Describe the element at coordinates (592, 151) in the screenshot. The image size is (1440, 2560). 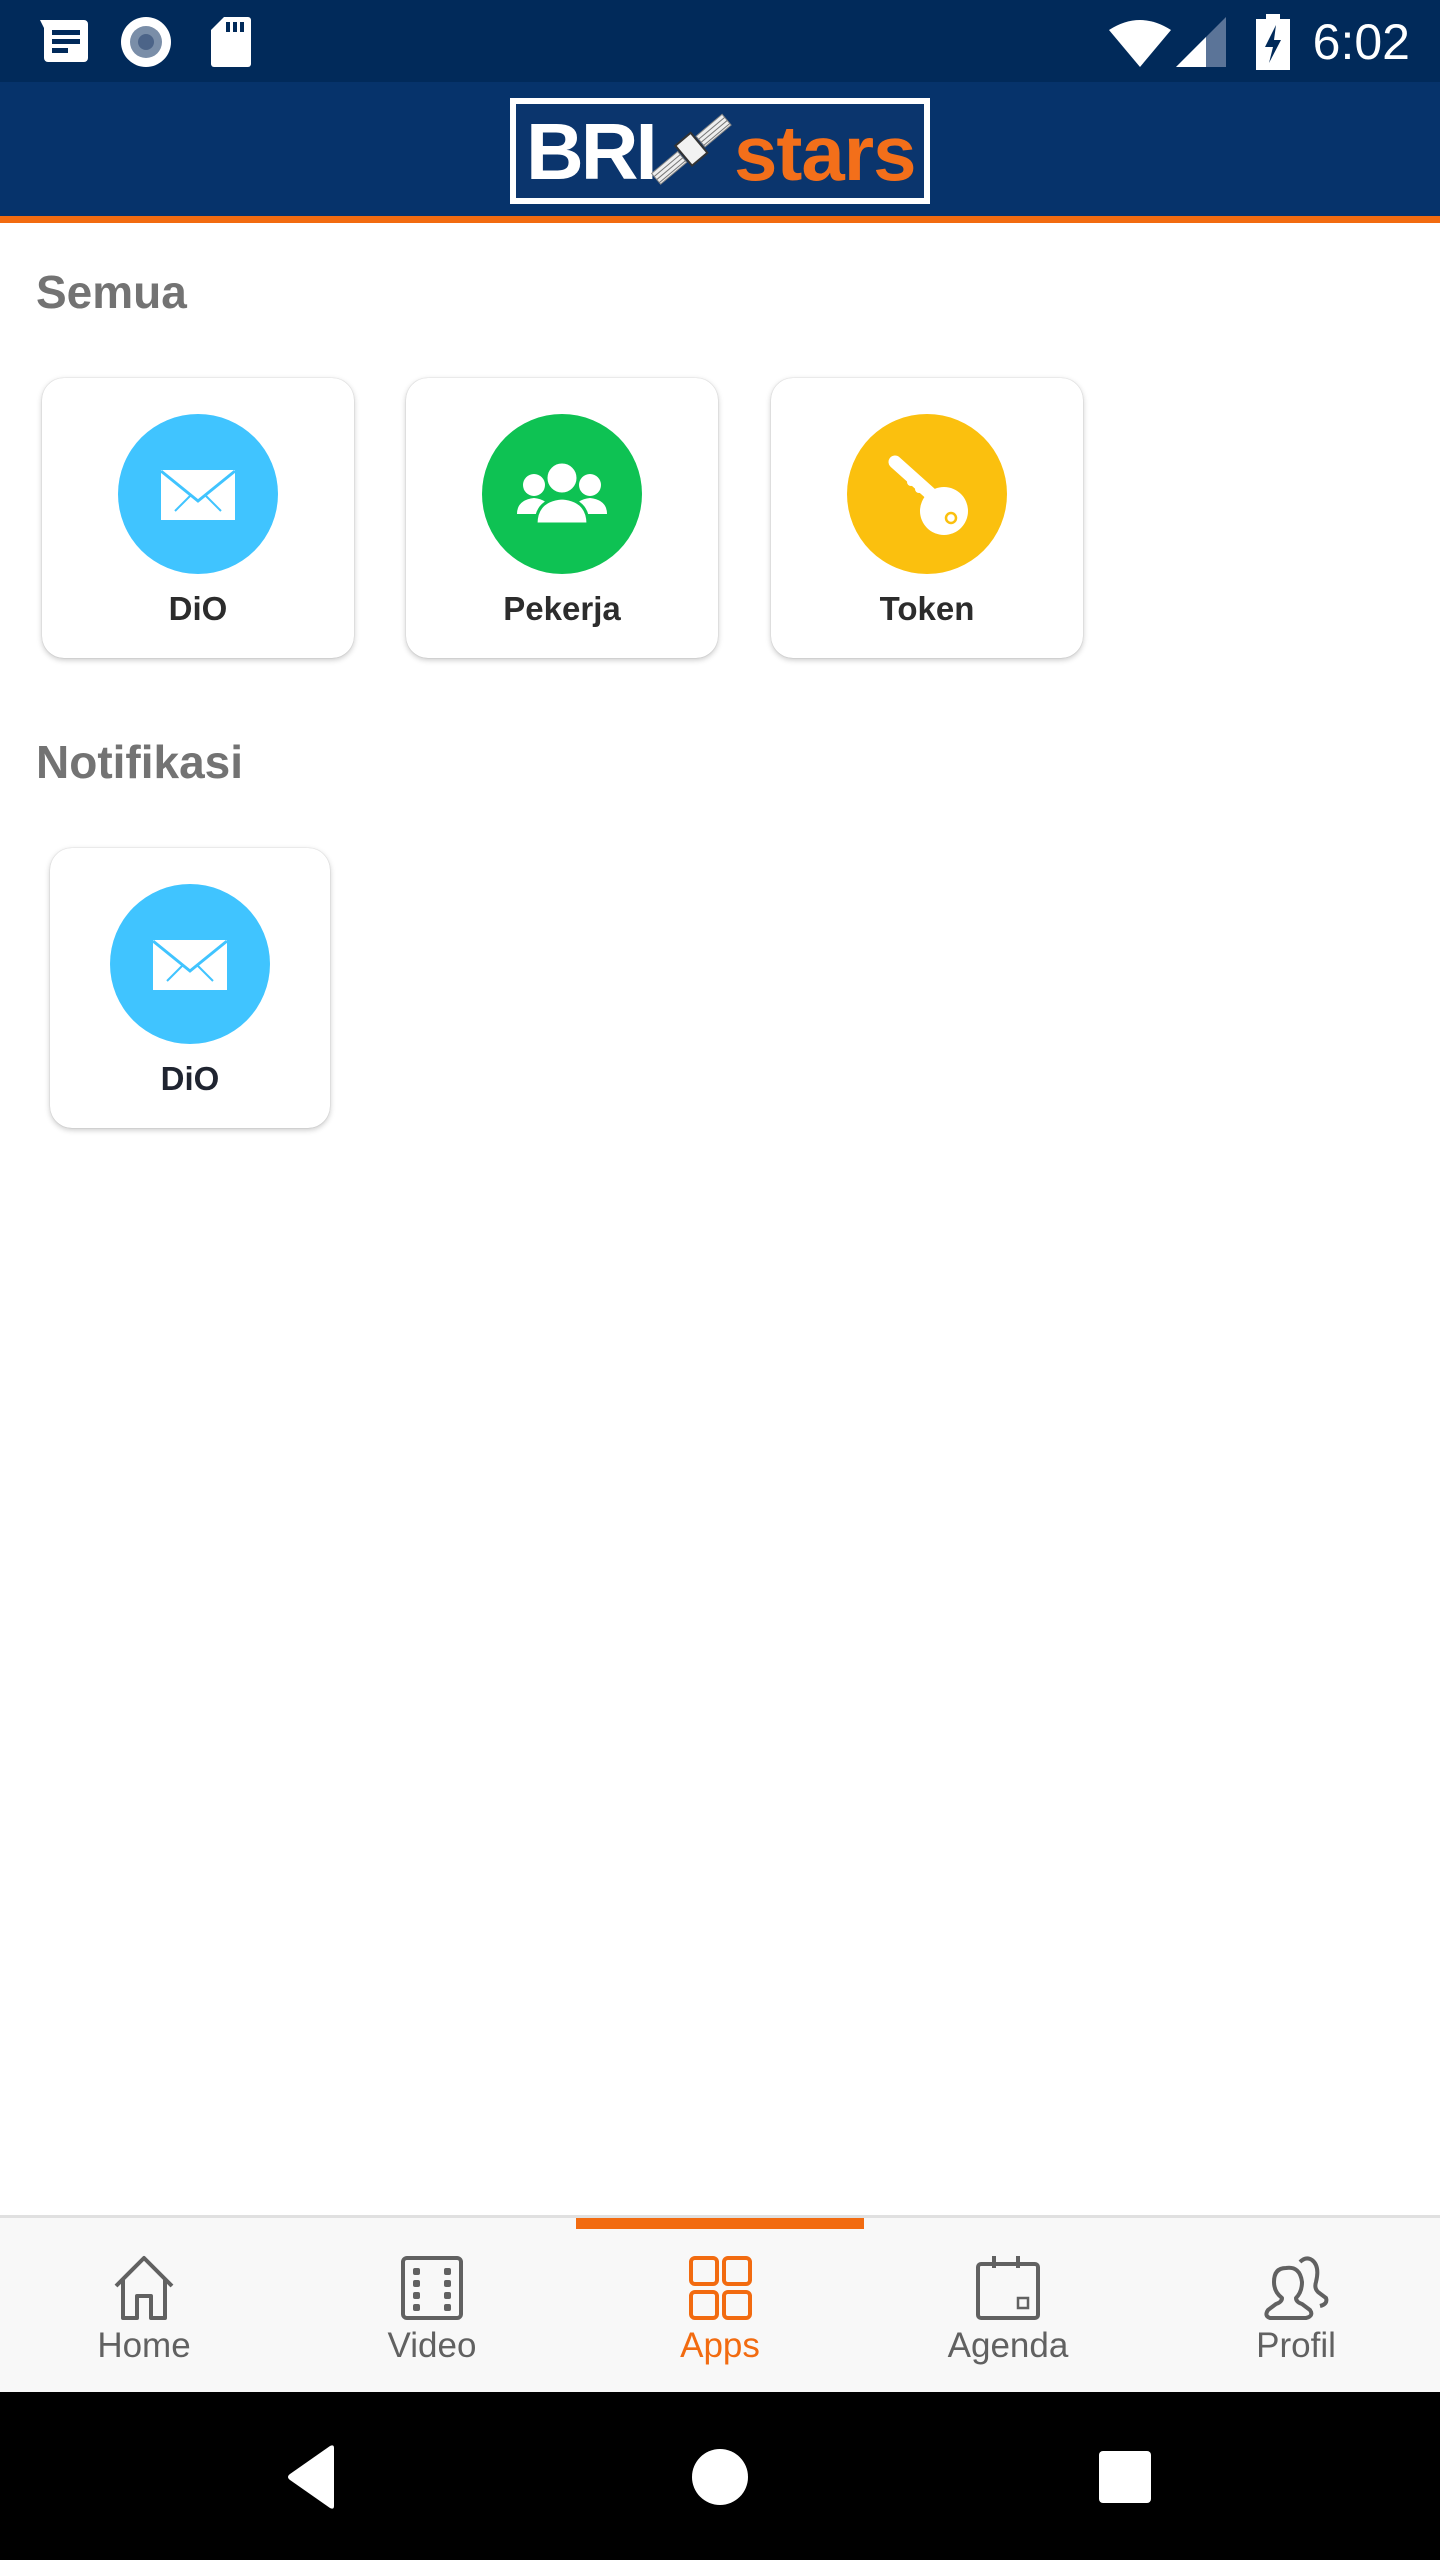
I see `logo-text-bri: BRI` at that location.